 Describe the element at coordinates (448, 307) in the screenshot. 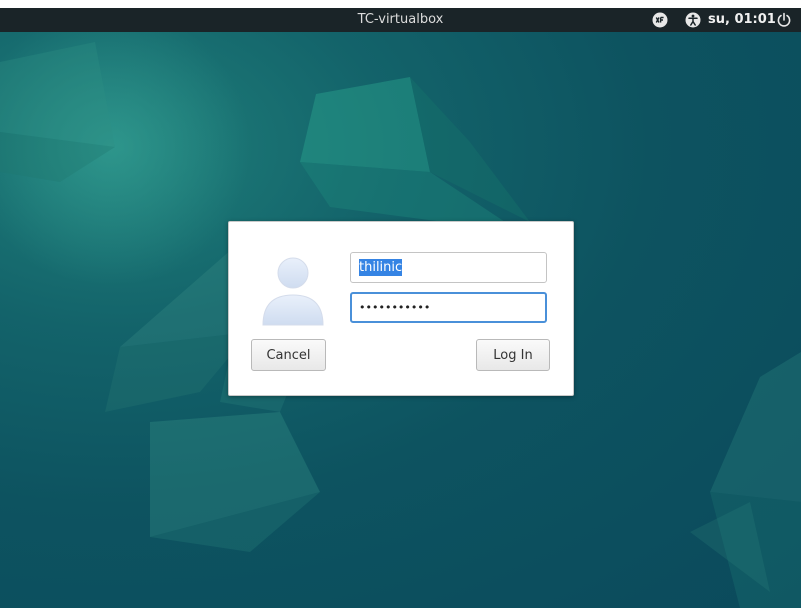

I see `password-field: •••••••••••` at that location.